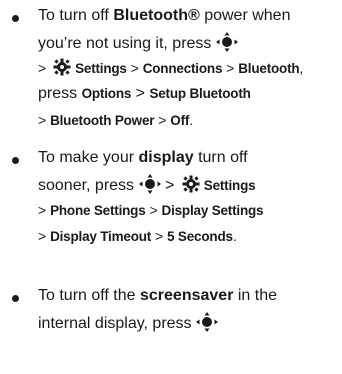 This screenshot has height=374, width=342. I want to click on text: power when, so click(245, 15).